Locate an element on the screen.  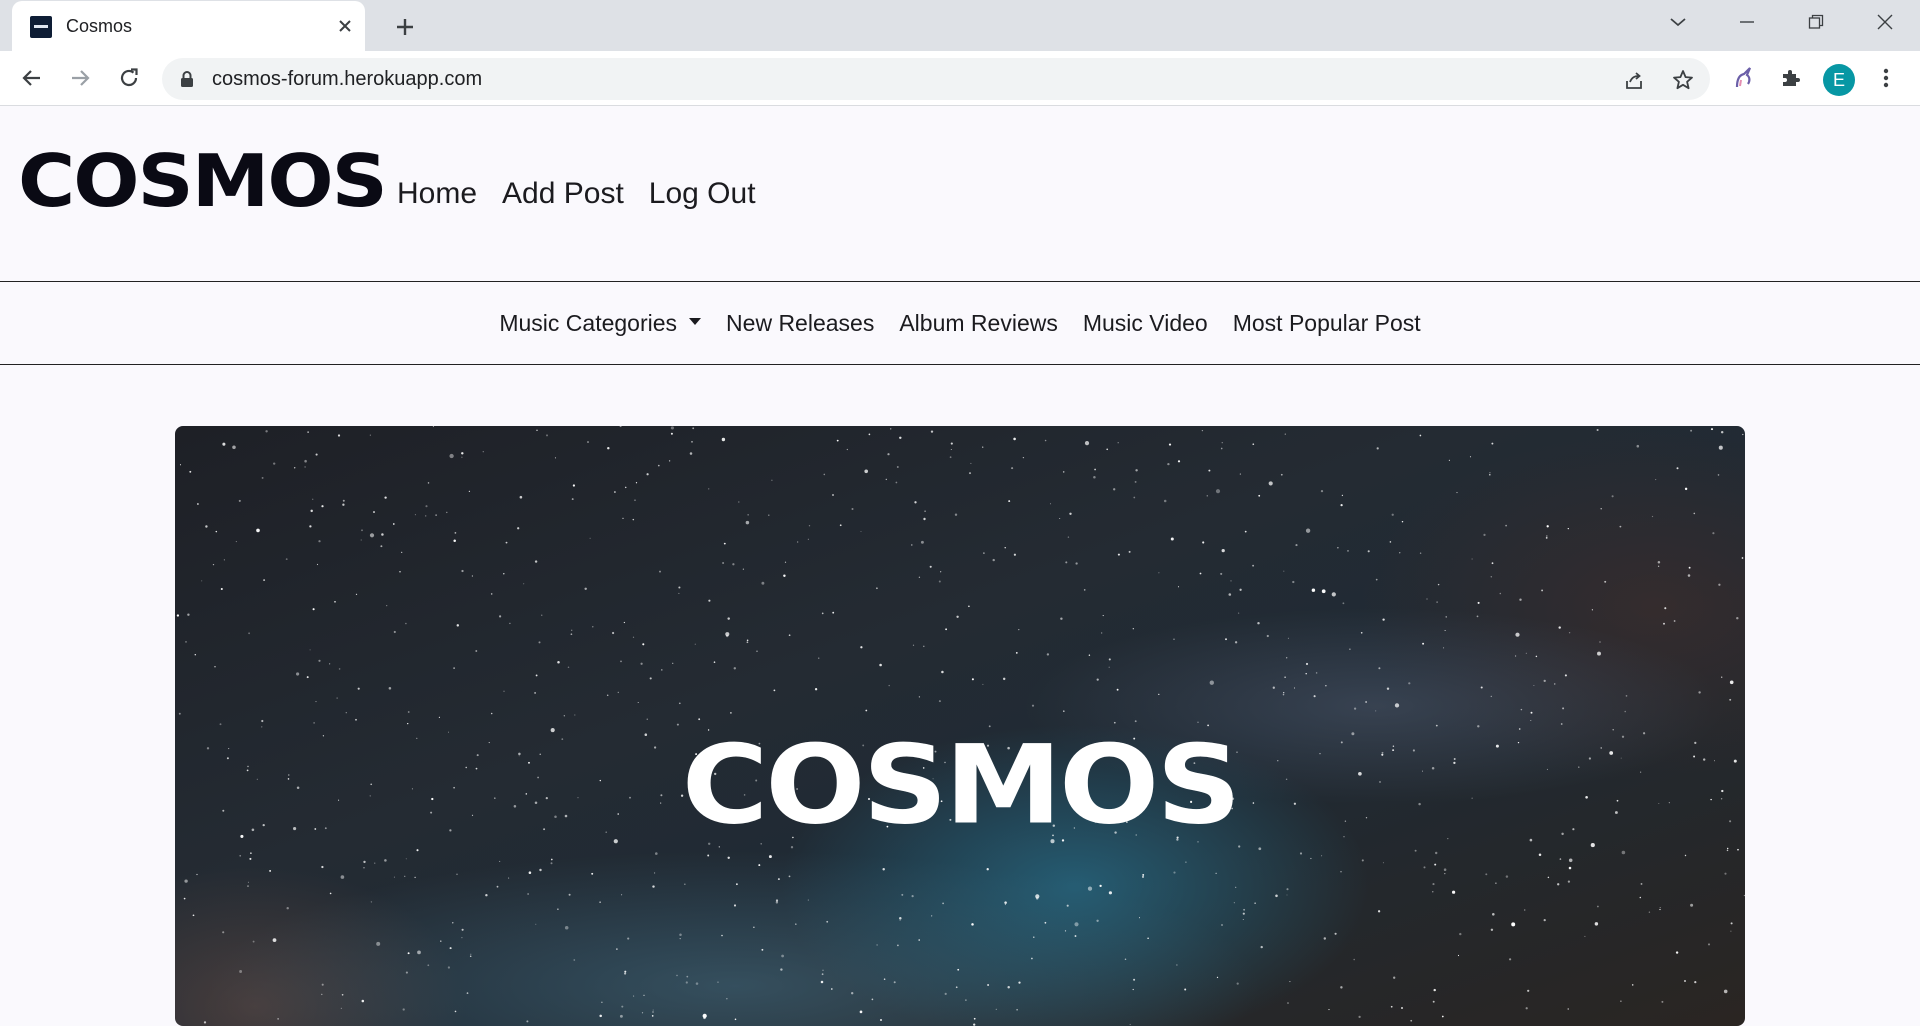
nav-add-post-link: Add Post is located at coordinates (563, 194).